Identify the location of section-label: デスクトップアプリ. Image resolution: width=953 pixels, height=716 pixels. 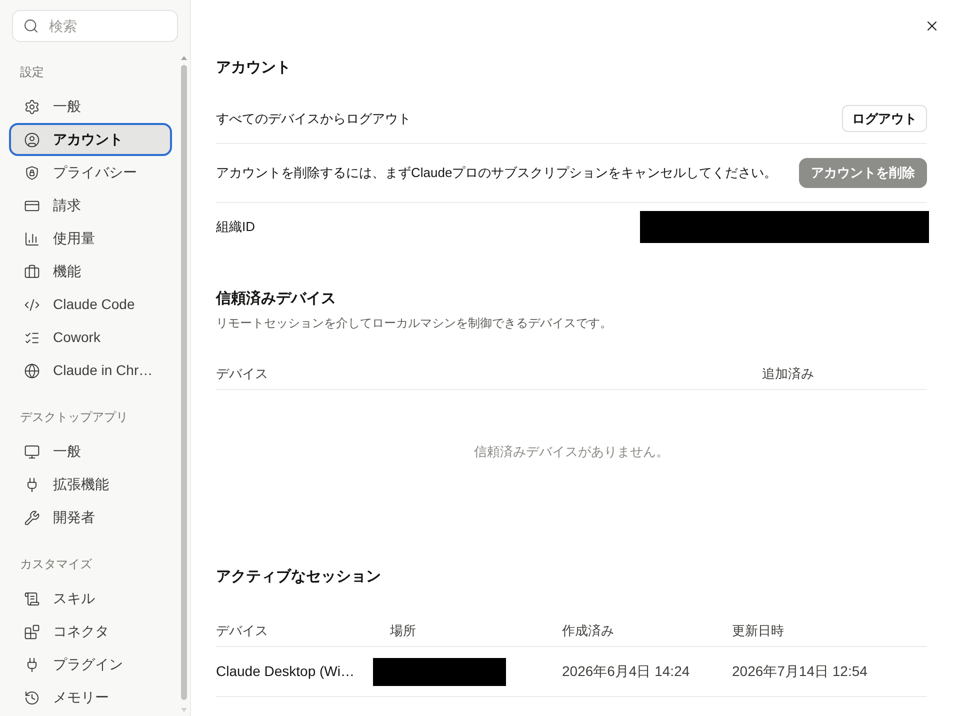
(74, 417).